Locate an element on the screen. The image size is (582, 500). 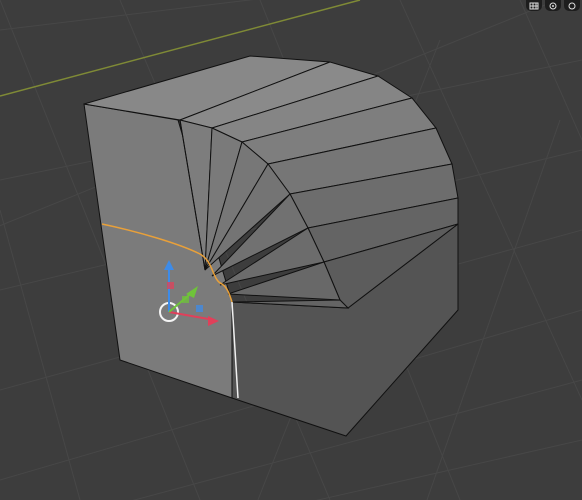
viewport-header-tools is located at coordinates (554, 6).